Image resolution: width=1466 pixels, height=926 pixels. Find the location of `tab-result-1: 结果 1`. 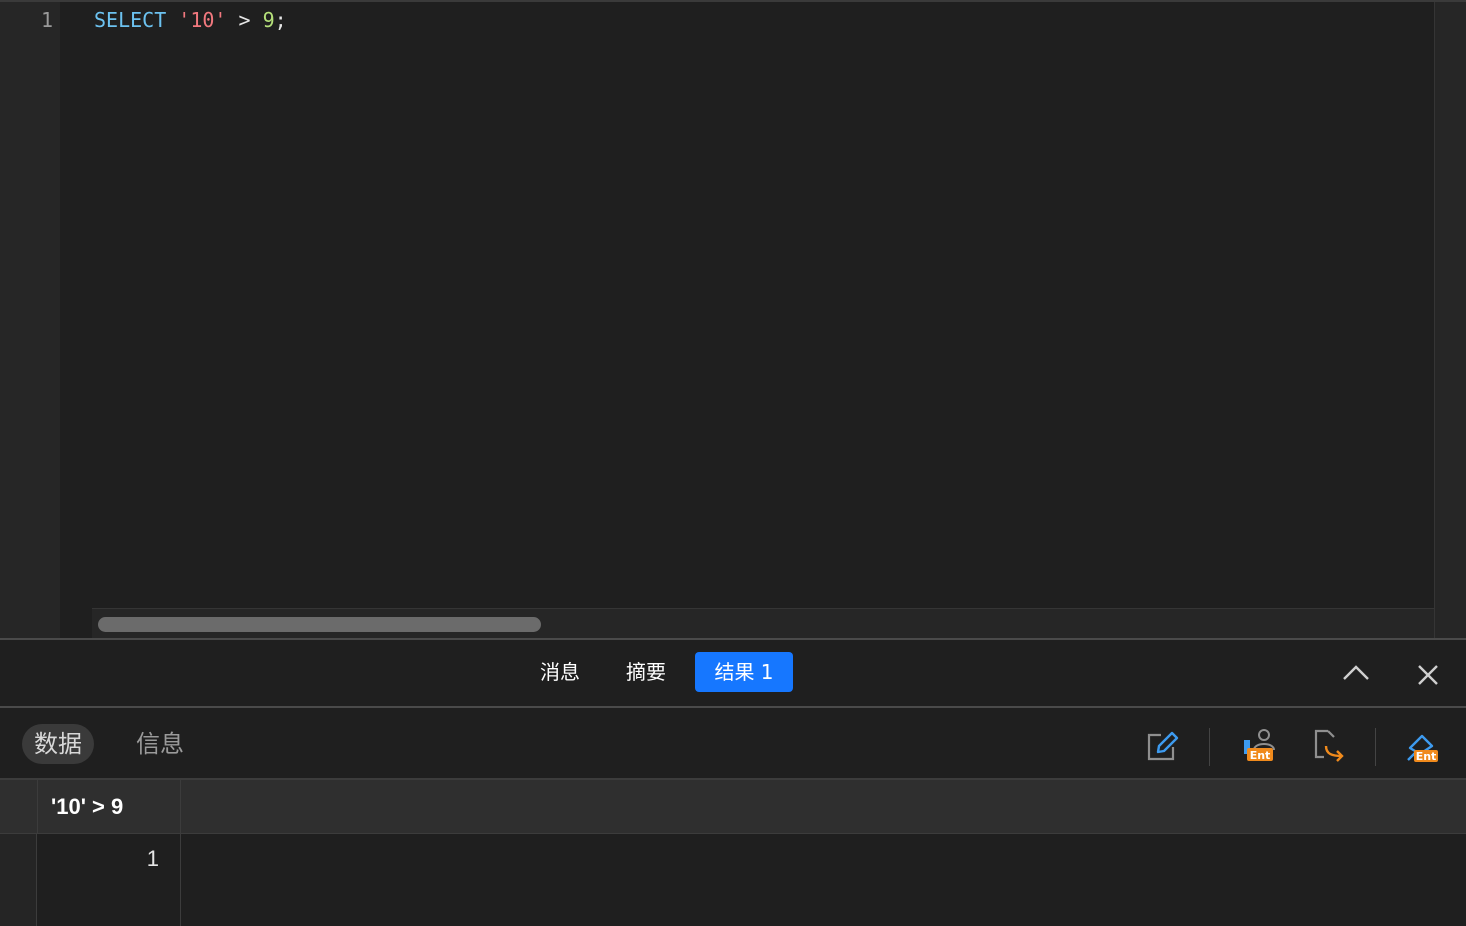

tab-result-1: 结果 1 is located at coordinates (744, 672).